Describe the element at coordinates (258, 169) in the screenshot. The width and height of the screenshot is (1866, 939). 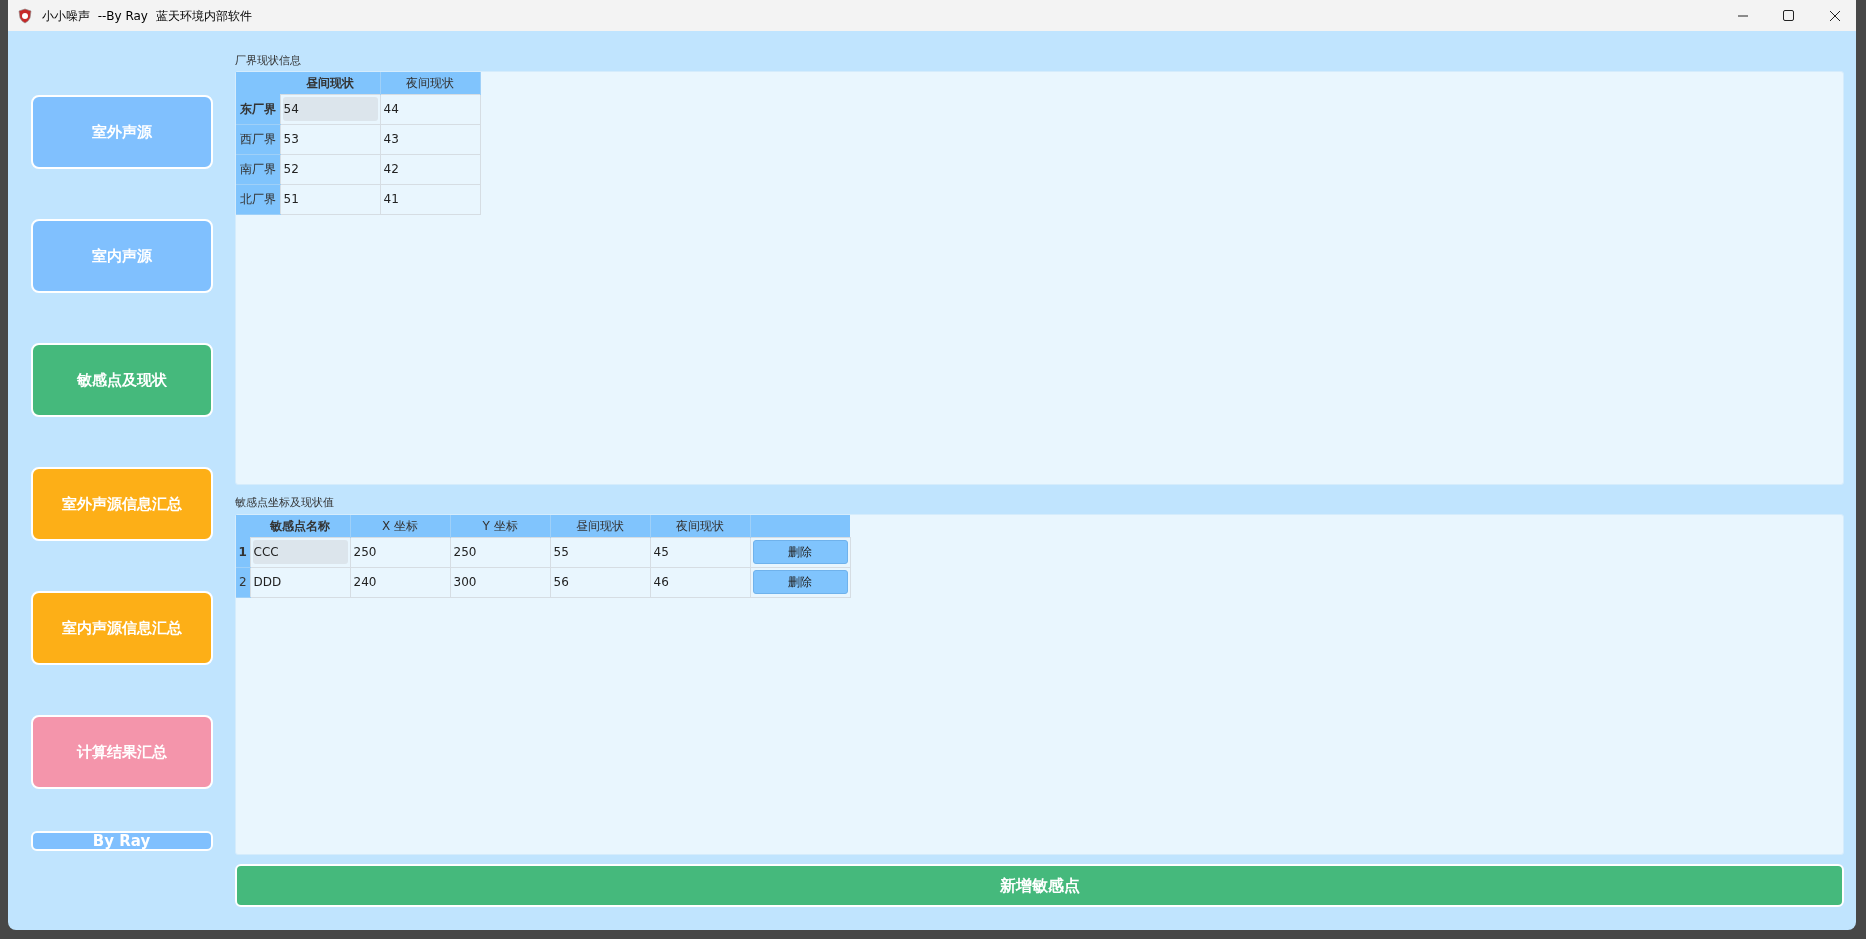
I see `row-header: 南厂界` at that location.